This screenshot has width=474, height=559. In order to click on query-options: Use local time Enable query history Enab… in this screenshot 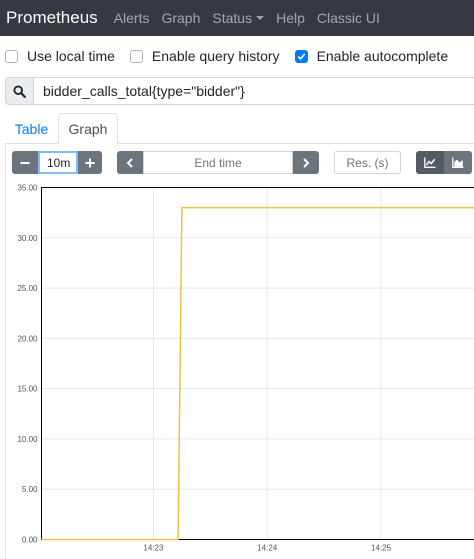, I will do `click(237, 56)`.